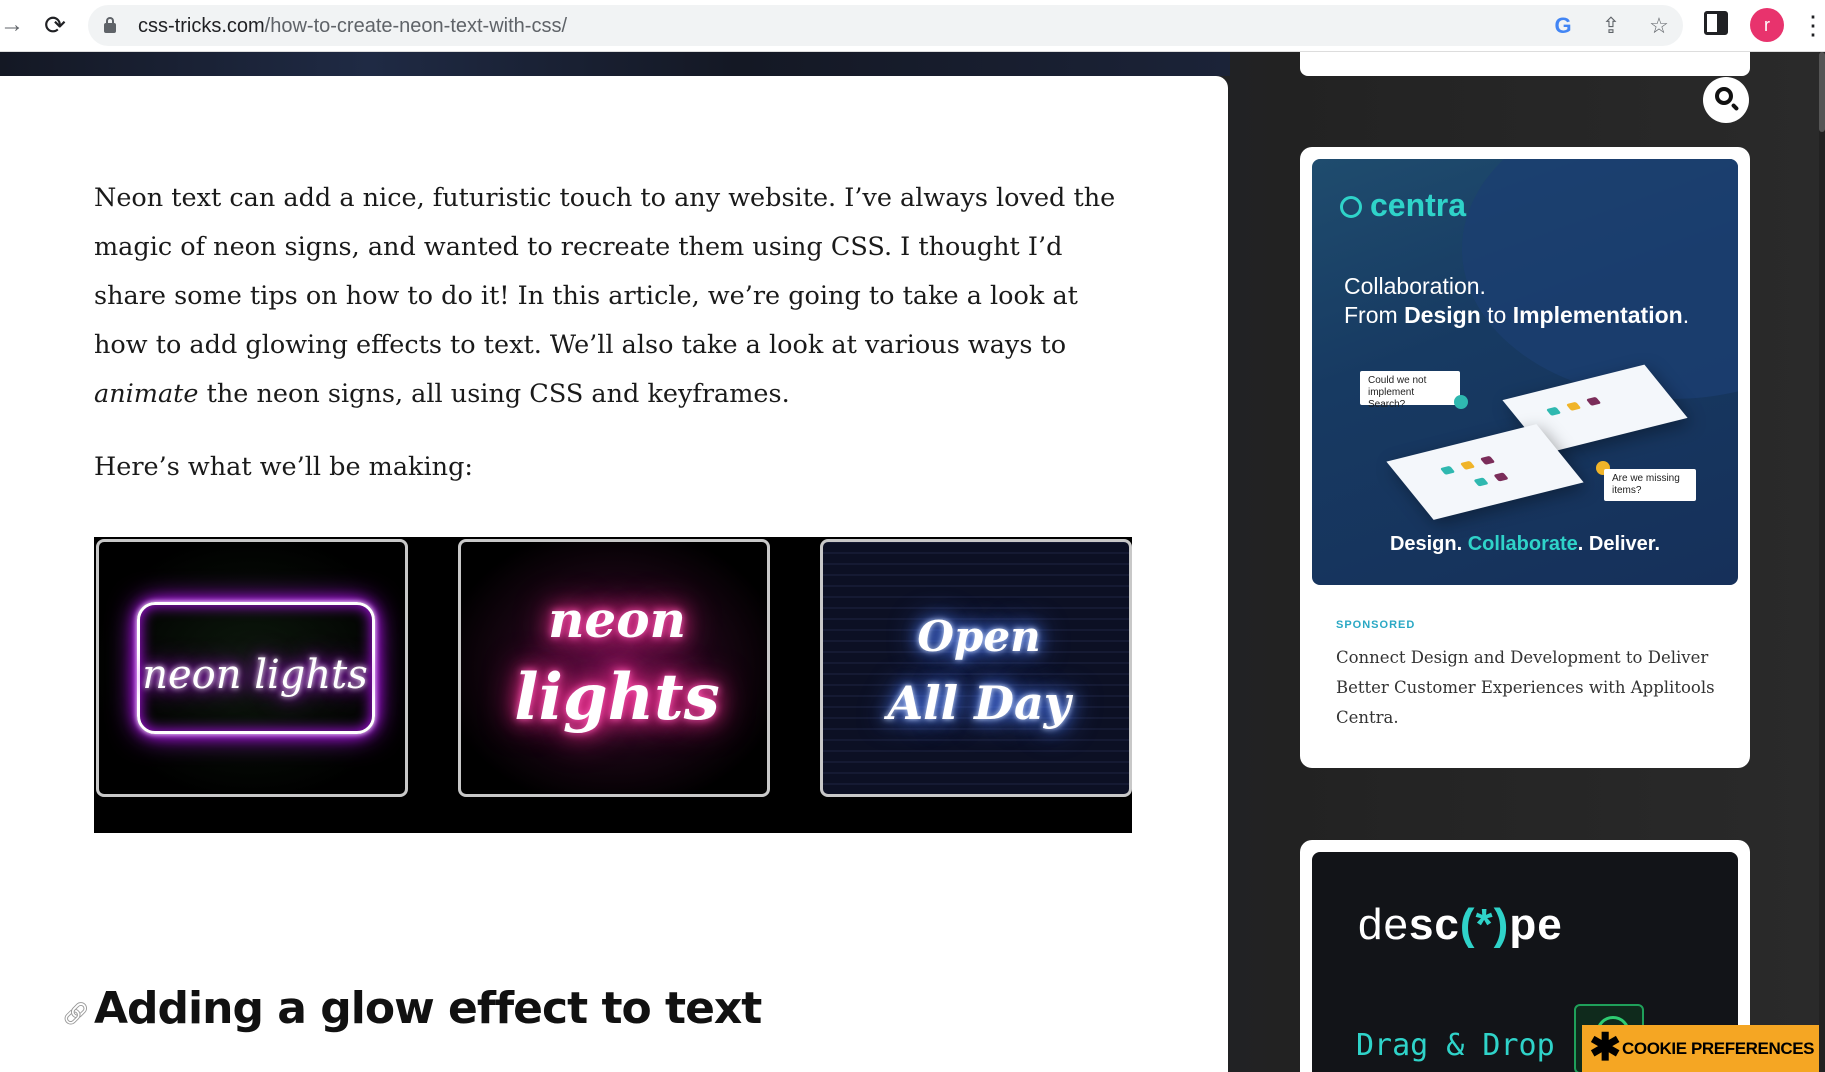  I want to click on search-icon, so click(1724, 96).